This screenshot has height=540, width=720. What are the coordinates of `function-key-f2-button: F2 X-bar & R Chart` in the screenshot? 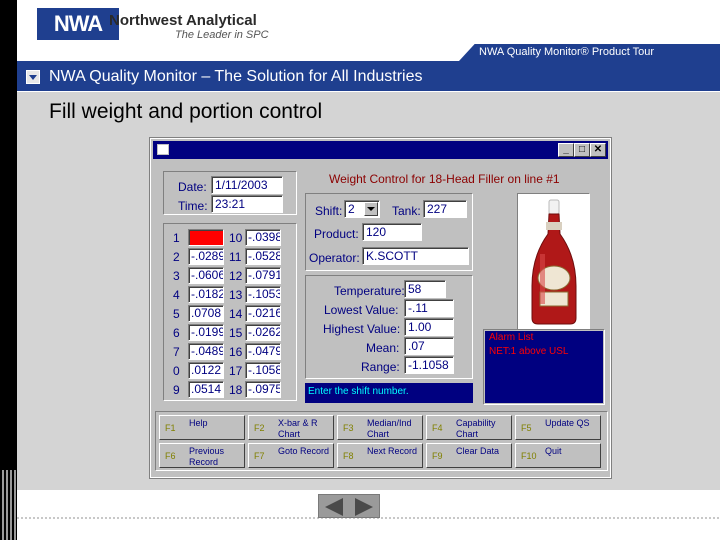 It's located at (291, 427).